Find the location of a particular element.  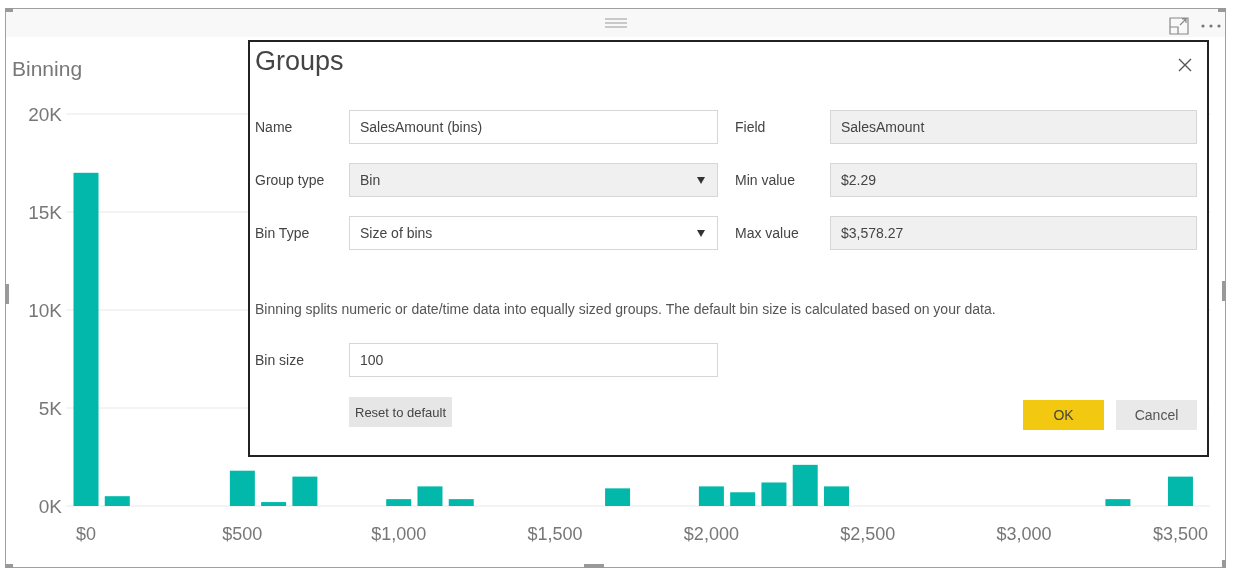

axis-tick-label: 15K is located at coordinates (45, 212).